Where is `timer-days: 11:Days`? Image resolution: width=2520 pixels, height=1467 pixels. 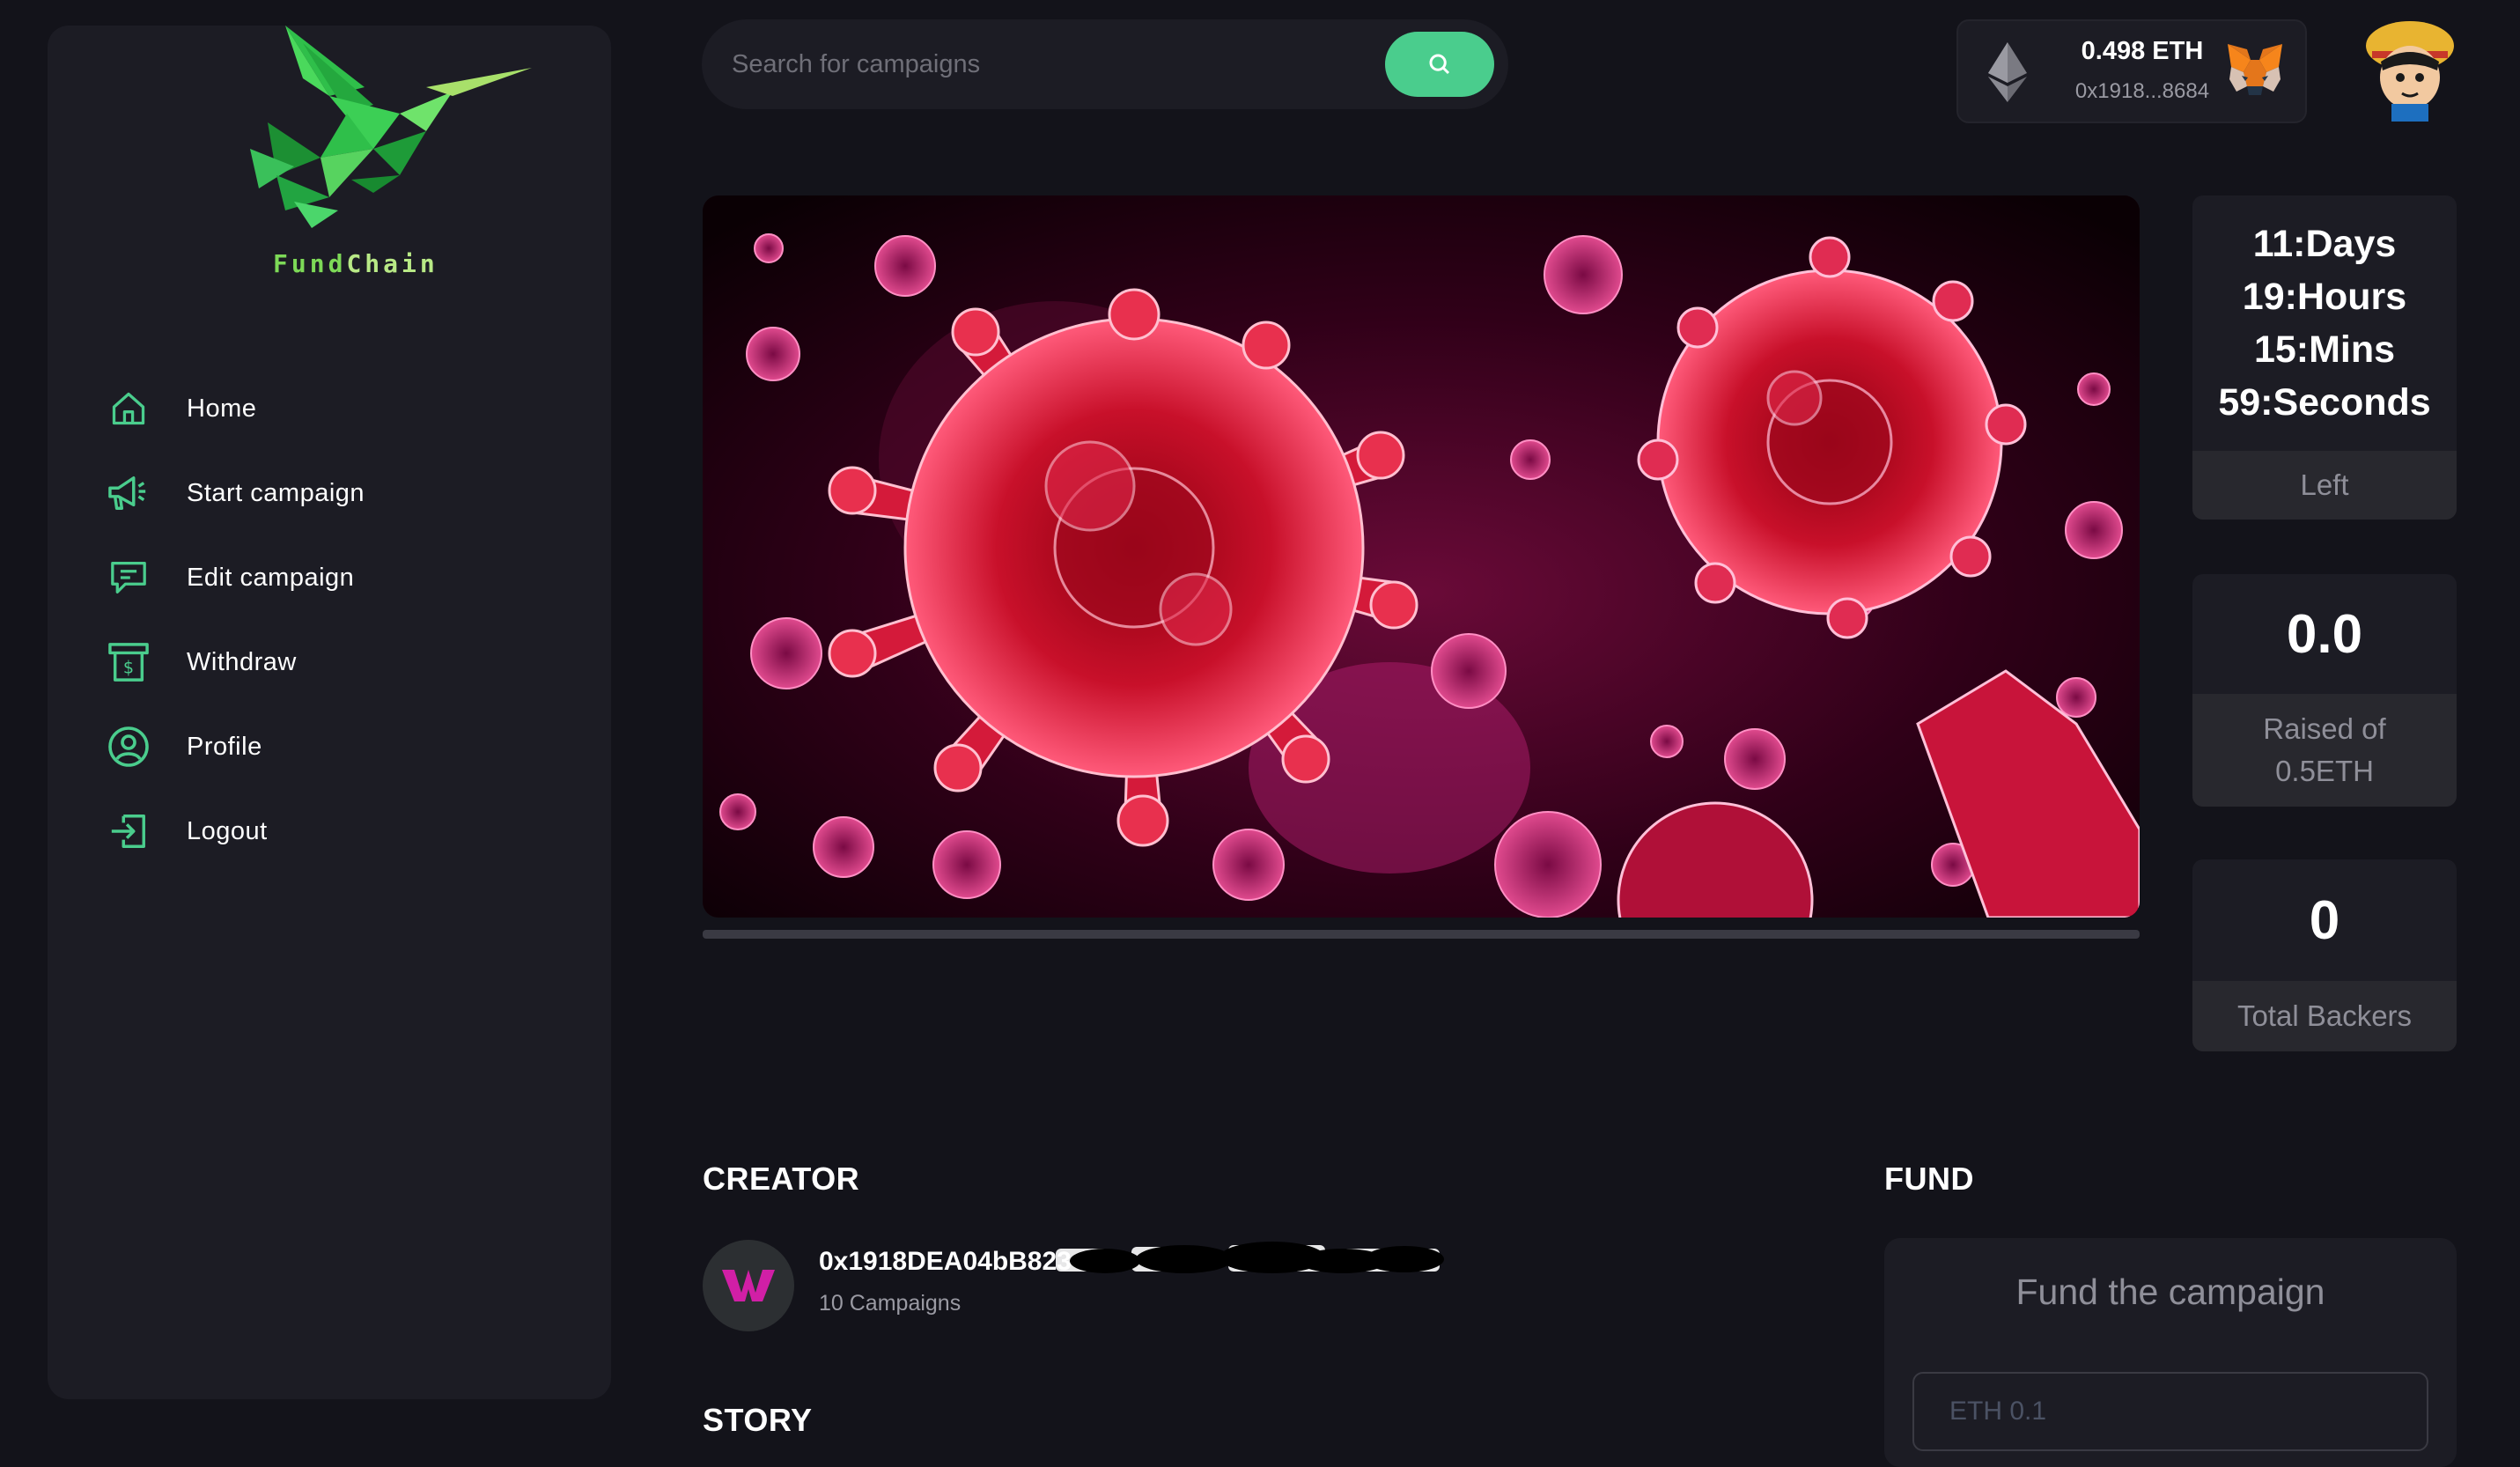 timer-days: 11:Days is located at coordinates (2324, 244).